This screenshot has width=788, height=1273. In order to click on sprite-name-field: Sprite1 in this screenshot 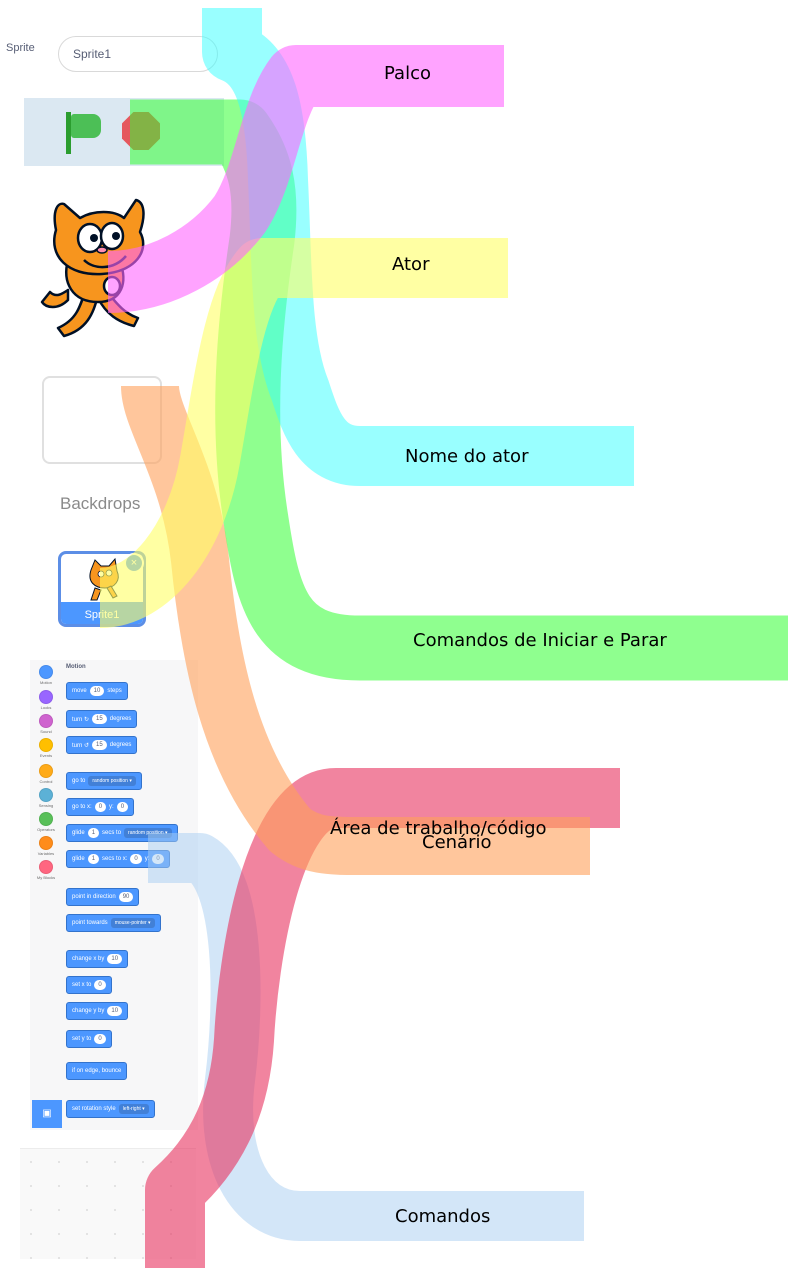, I will do `click(138, 54)`.